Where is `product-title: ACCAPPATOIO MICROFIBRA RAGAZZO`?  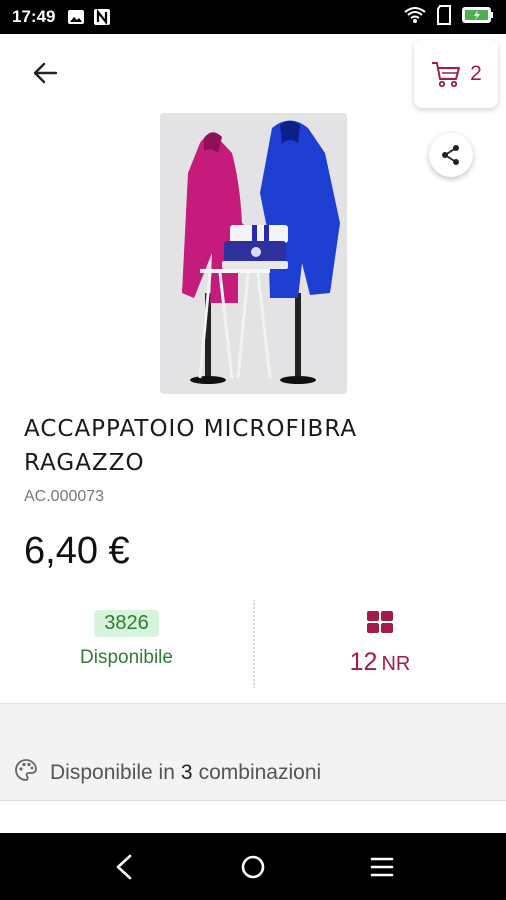 product-title: ACCAPPATOIO MICROFIBRA RAGAZZO is located at coordinates (191, 446).